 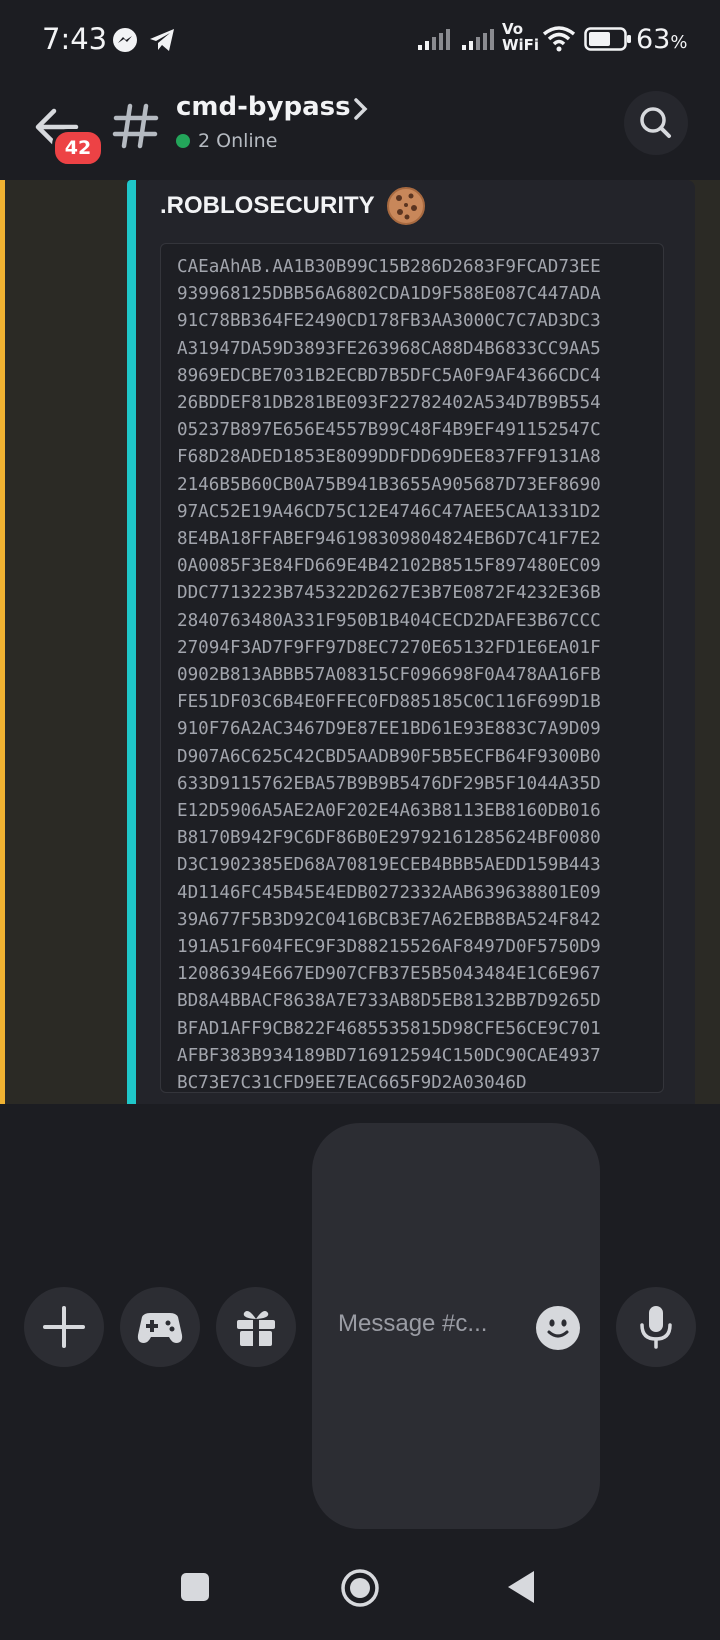 What do you see at coordinates (389, 865) in the screenshot?
I see `code-line: D3C1902385ED68A70819ECEB4BBB5AEDD159B443` at bounding box center [389, 865].